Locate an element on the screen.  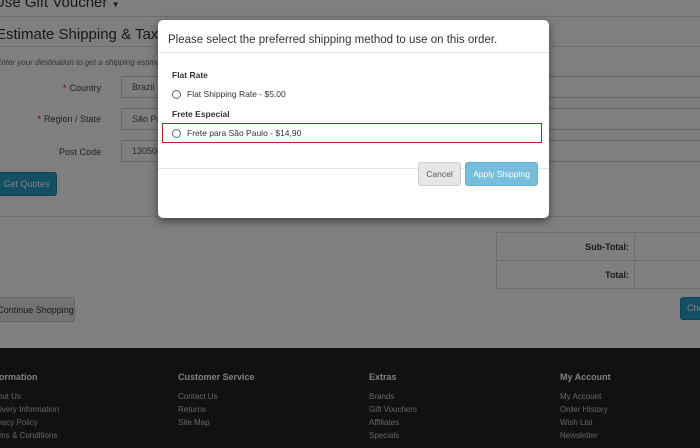
shipping-group-title: Flat Rate is located at coordinates (190, 75).